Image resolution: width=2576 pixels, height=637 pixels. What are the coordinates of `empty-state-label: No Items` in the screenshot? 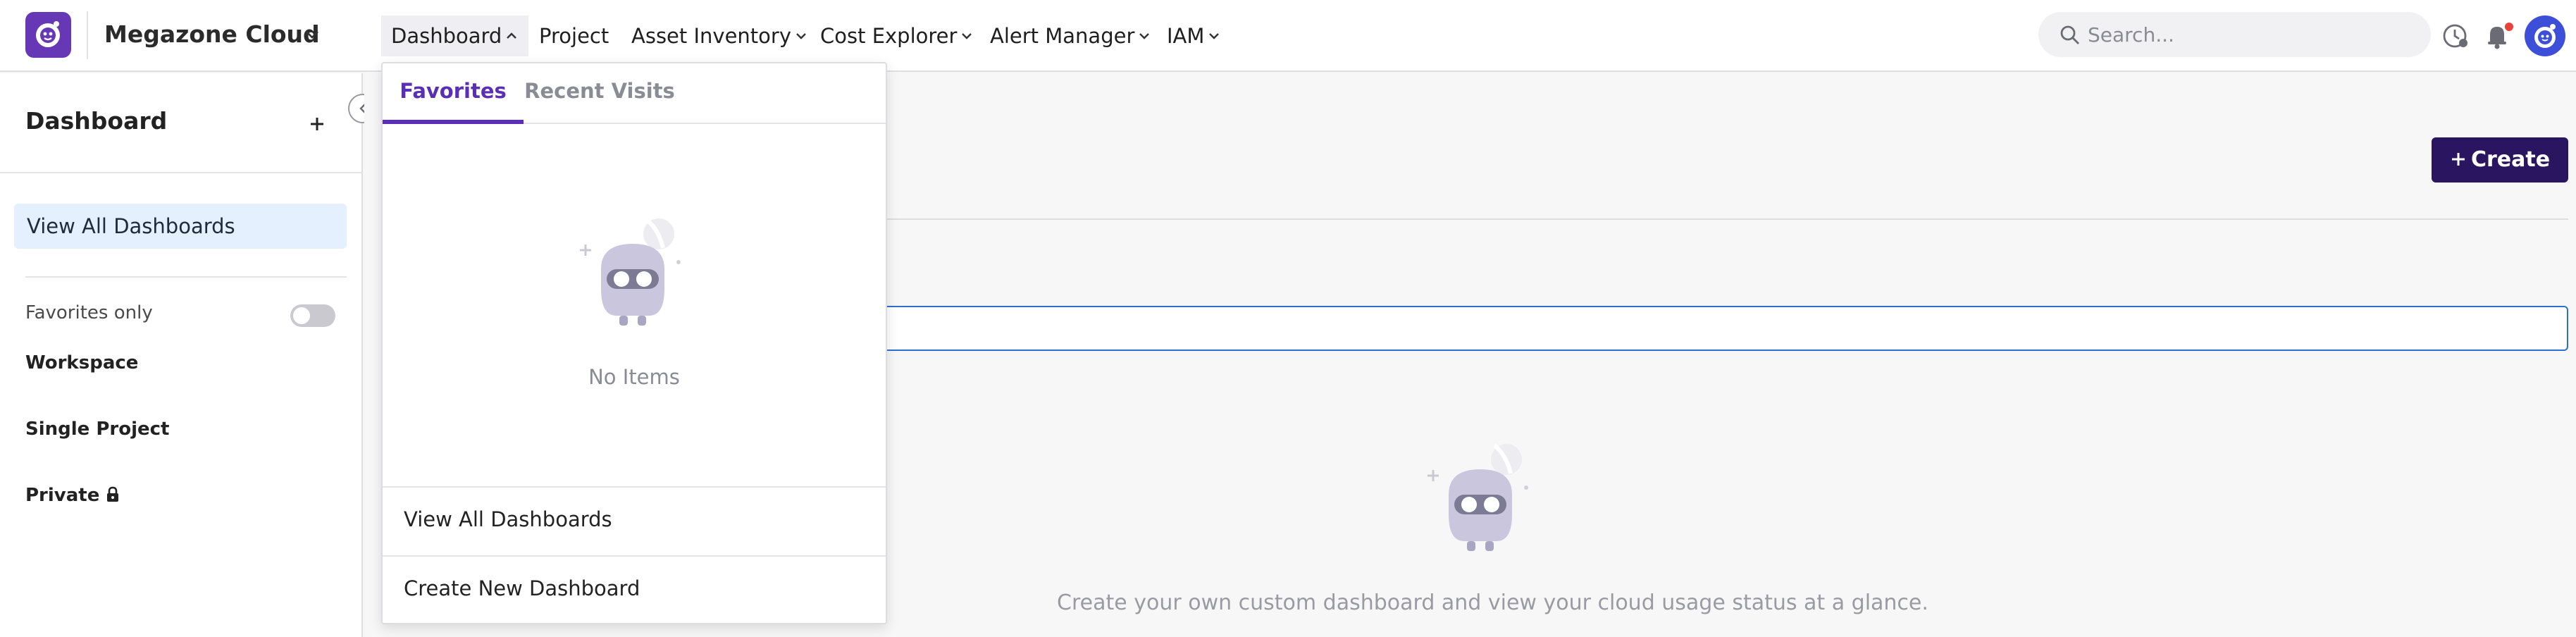 It's located at (634, 377).